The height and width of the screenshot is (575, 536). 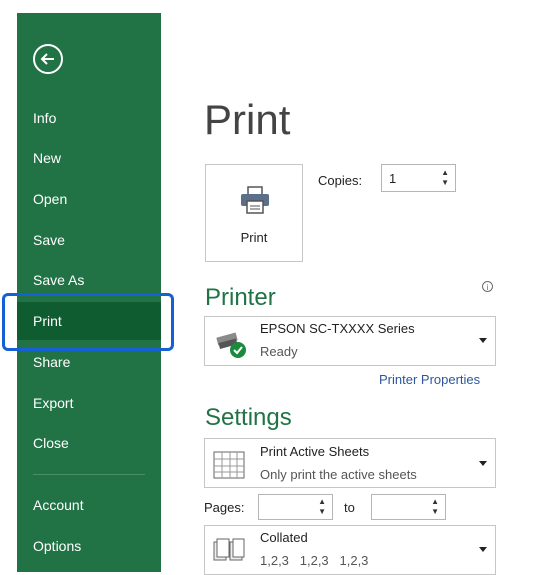 What do you see at coordinates (89, 199) in the screenshot?
I see `nav-item-open: Open` at bounding box center [89, 199].